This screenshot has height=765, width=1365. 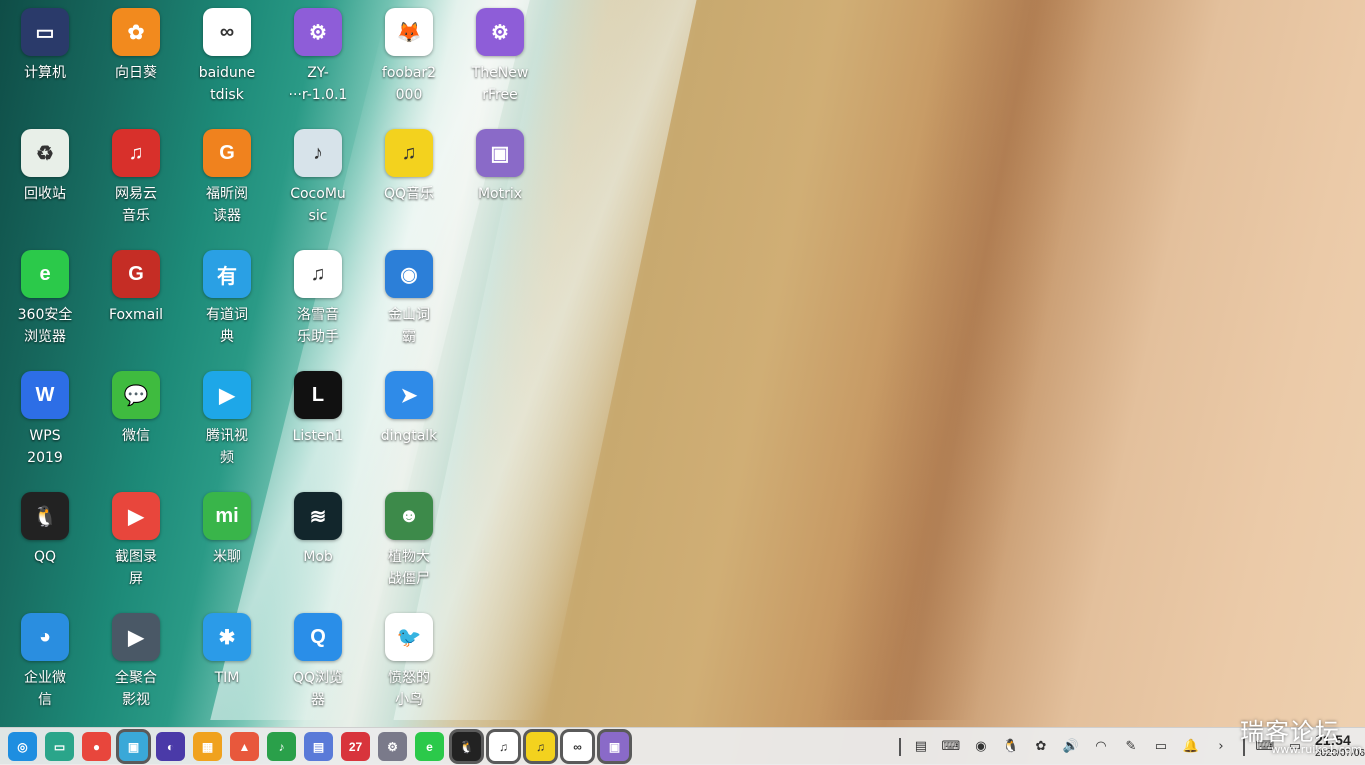 I want to click on desktop-icon: ◉ 金山词 霸, so click(x=409, y=299).